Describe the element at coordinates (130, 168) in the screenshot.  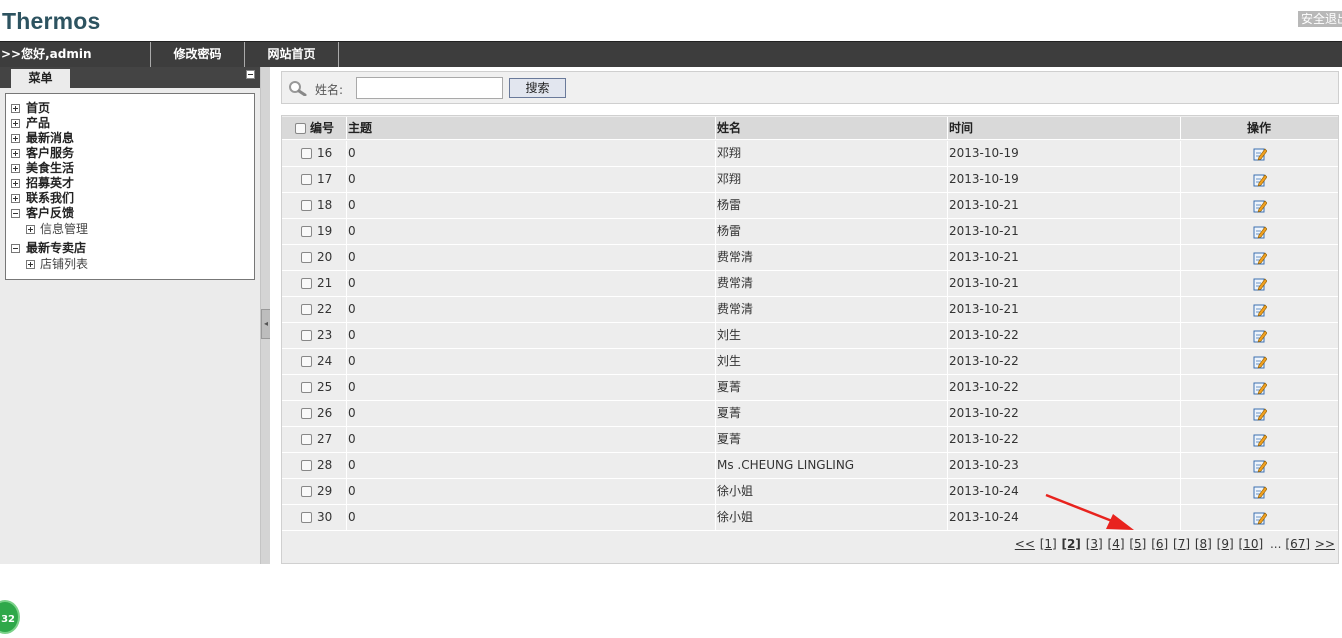
I see `sidebar-item-food-life: 美食生活` at that location.